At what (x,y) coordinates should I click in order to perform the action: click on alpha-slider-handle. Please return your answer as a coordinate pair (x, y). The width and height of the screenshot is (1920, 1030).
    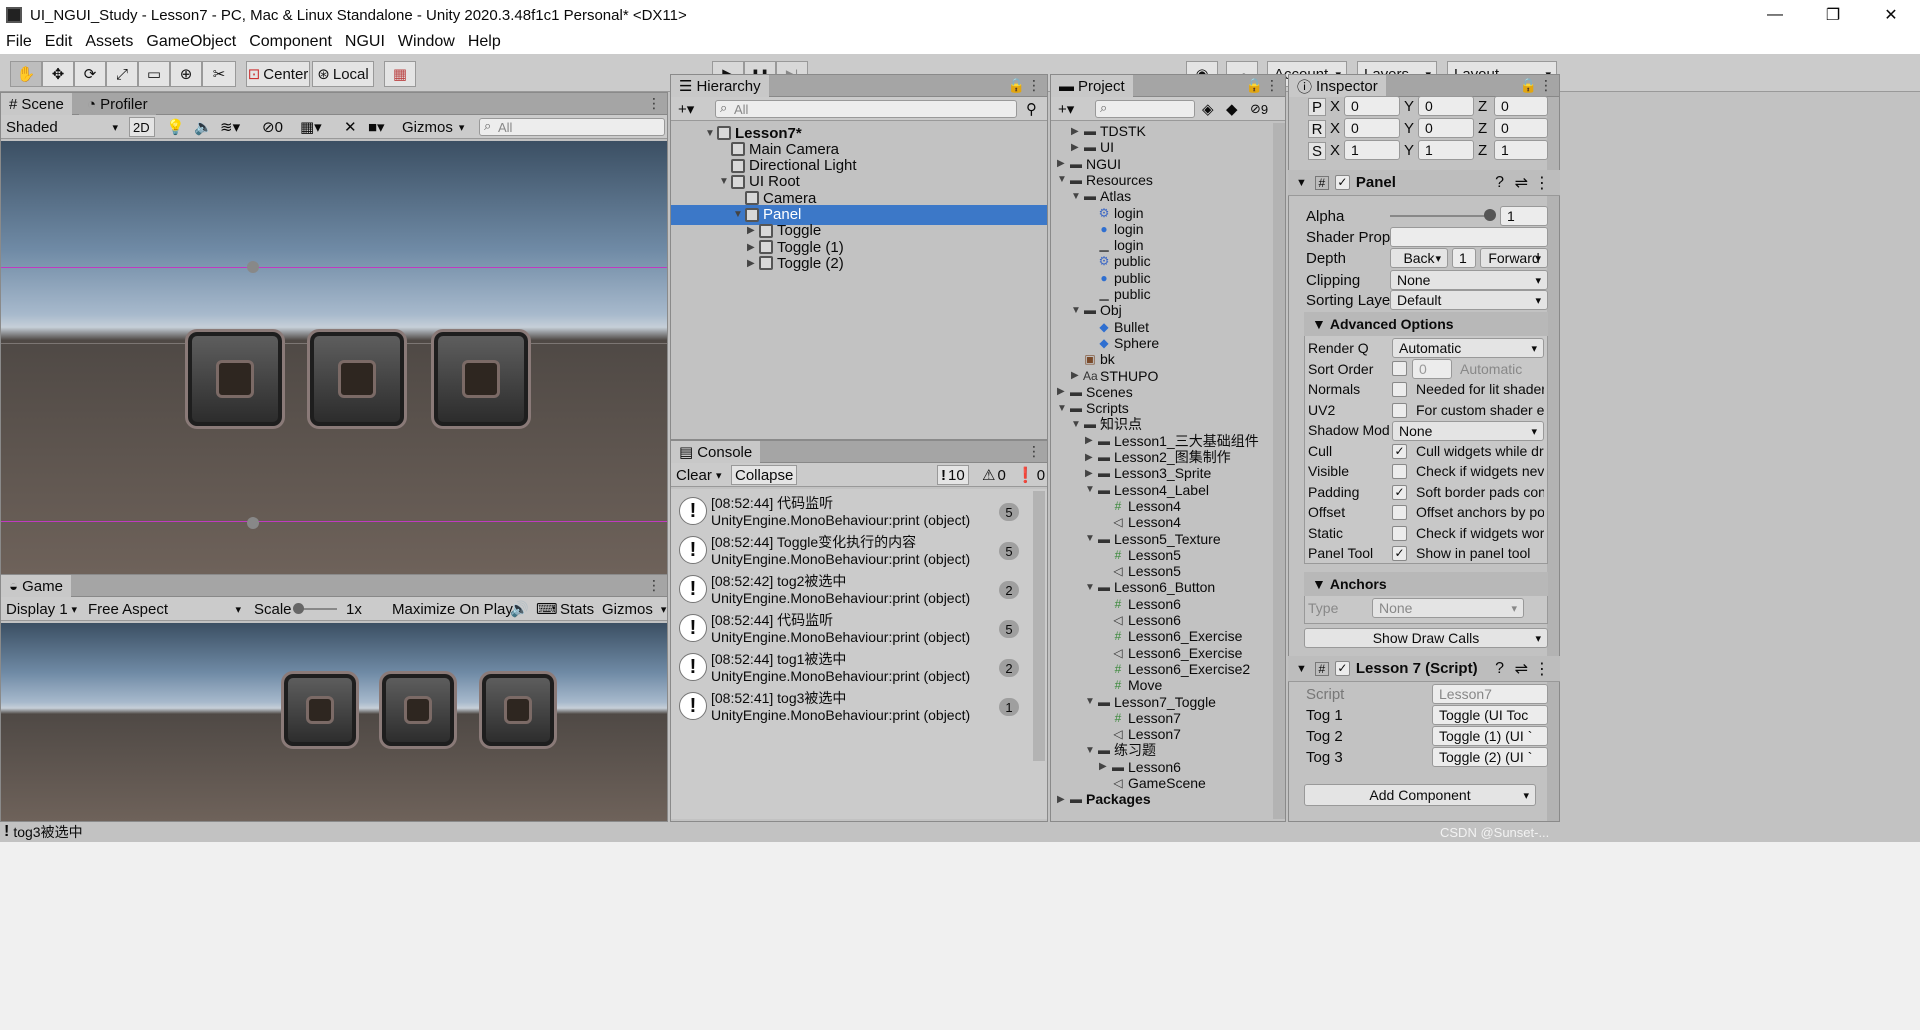
    Looking at the image, I should click on (1490, 215).